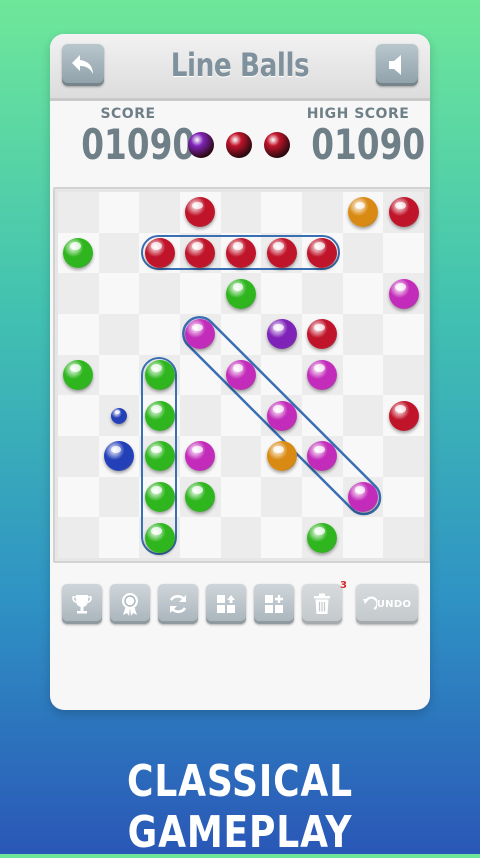 Image resolution: width=480 pixels, height=858 pixels. I want to click on ball-blue, so click(119, 415).